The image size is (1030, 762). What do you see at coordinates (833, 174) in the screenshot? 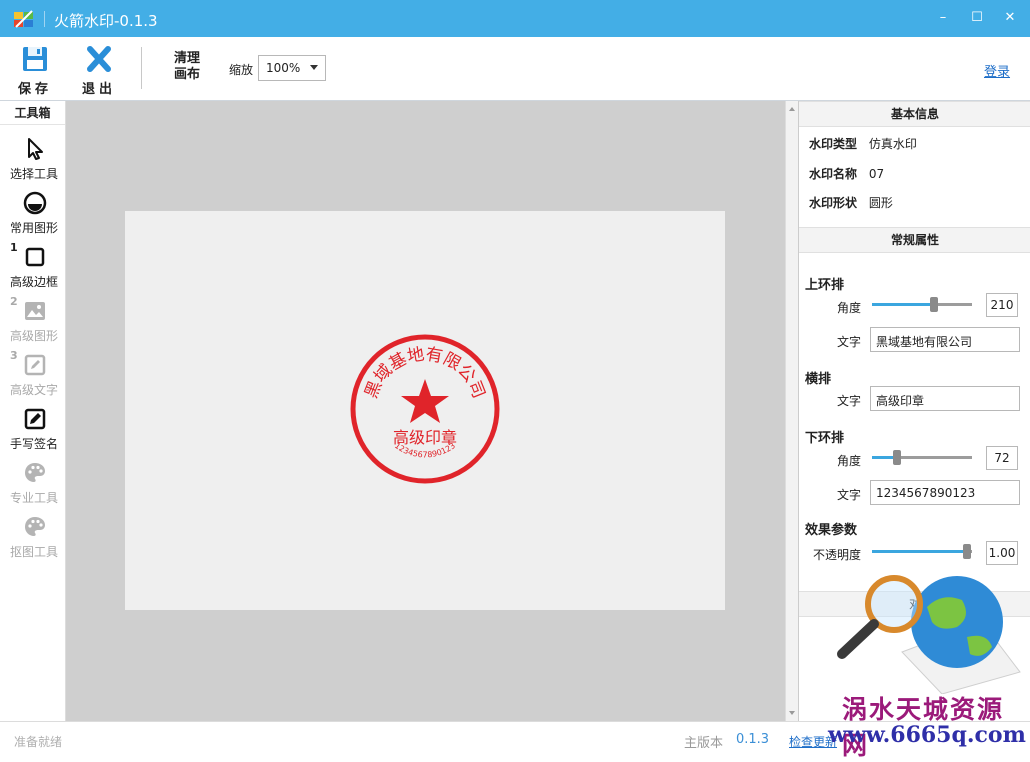
I see `info-key: 水印名称` at bounding box center [833, 174].